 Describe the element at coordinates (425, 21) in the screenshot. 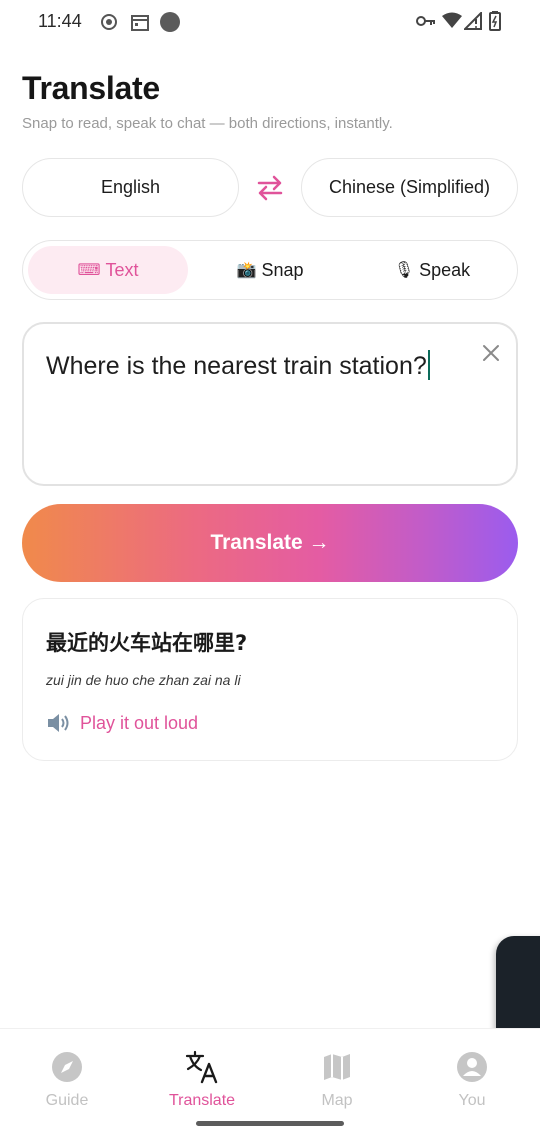

I see `vpn-key-icon` at that location.